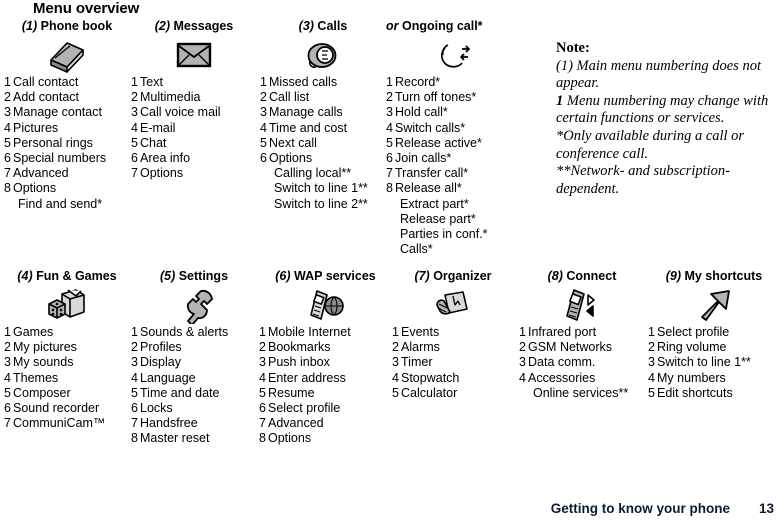  I want to click on menu-item: 1 Mobile Internet, so click(325, 332).